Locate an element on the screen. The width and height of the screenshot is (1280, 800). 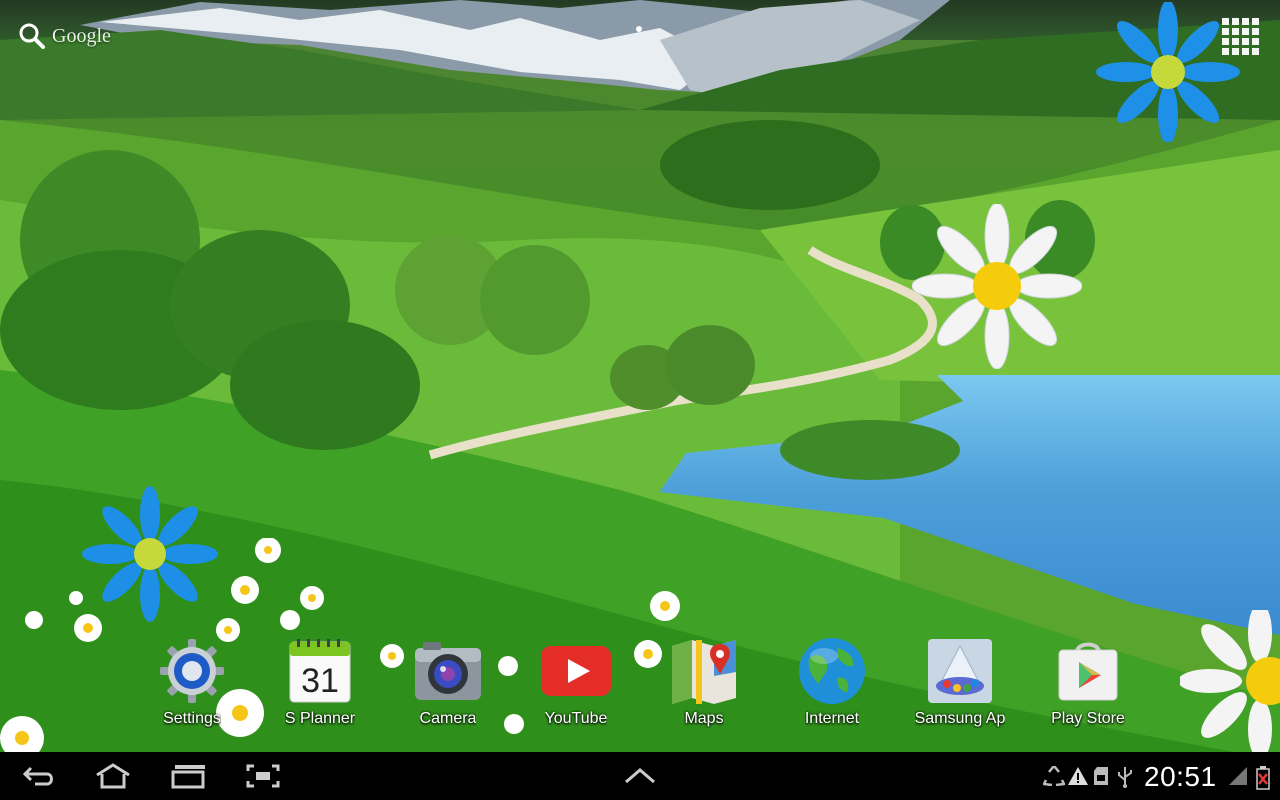
recent-apps-icon is located at coordinates (188, 777).